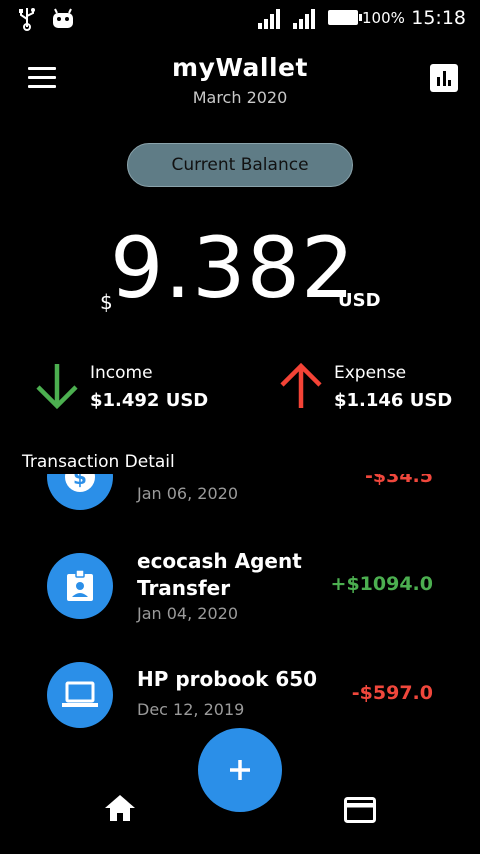 The width and height of the screenshot is (480, 854). I want to click on badge-icon, so click(80, 585).